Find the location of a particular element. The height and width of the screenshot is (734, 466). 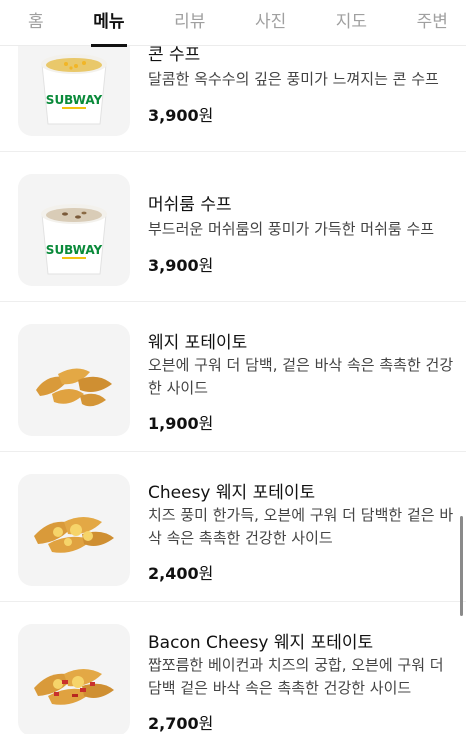

tab-home: 홈 is located at coordinates (36, 23).